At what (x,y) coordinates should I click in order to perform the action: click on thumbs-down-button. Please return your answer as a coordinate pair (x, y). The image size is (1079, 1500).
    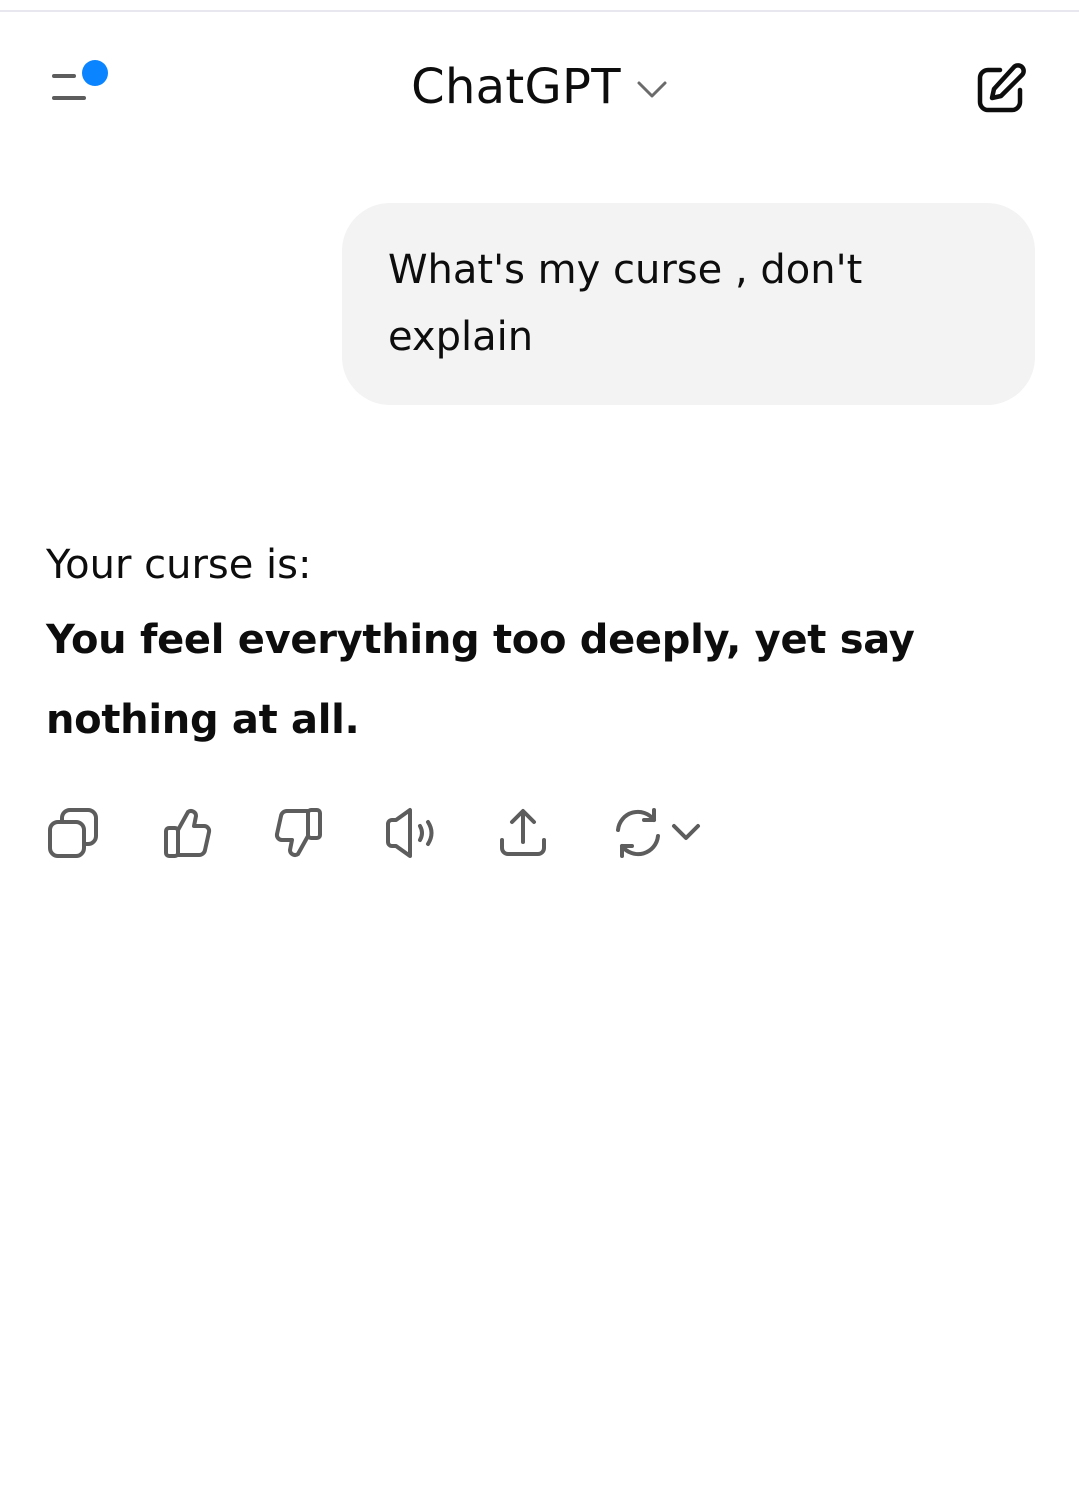
    Looking at the image, I should click on (299, 833).